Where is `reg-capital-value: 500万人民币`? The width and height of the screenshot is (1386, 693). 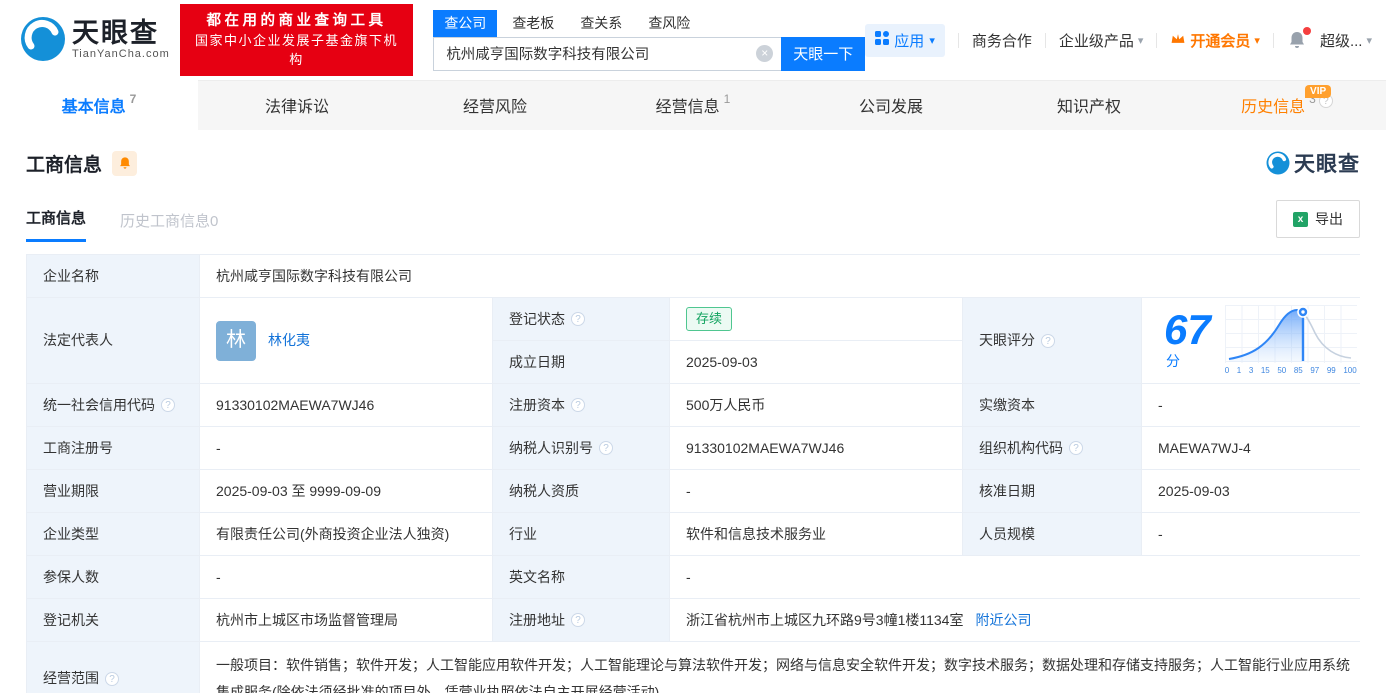 reg-capital-value: 500万人民币 is located at coordinates (816, 405).